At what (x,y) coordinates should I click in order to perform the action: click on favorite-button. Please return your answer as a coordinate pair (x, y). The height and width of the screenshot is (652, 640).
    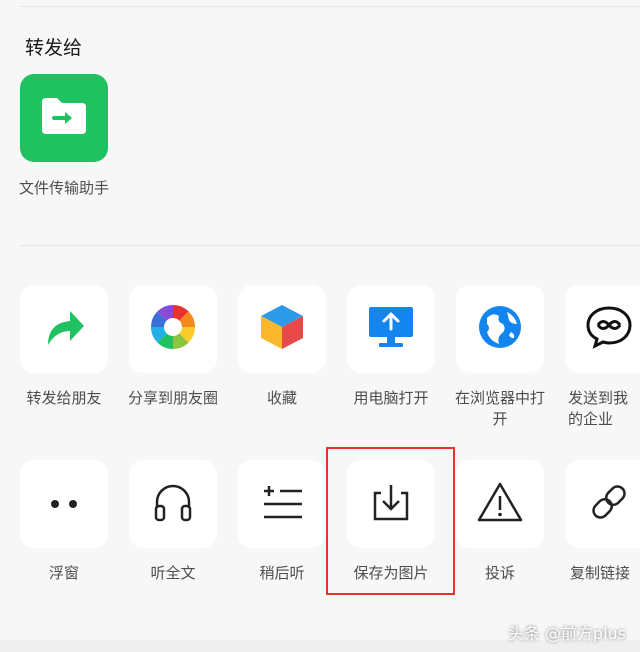
    Looking at the image, I should click on (282, 329).